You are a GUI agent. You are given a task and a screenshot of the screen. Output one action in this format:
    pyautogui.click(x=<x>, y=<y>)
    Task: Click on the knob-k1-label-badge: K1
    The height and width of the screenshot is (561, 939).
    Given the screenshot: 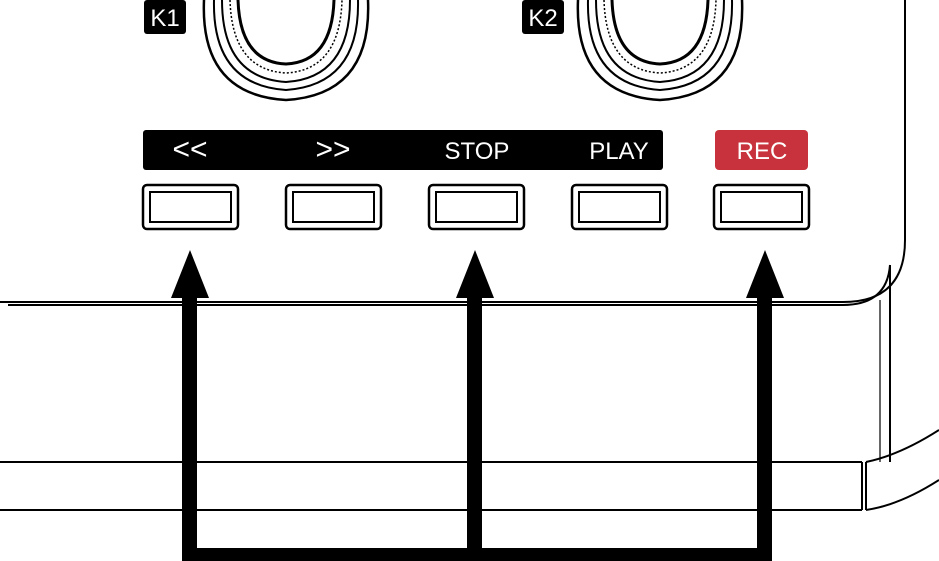 What is the action you would take?
    pyautogui.click(x=165, y=17)
    